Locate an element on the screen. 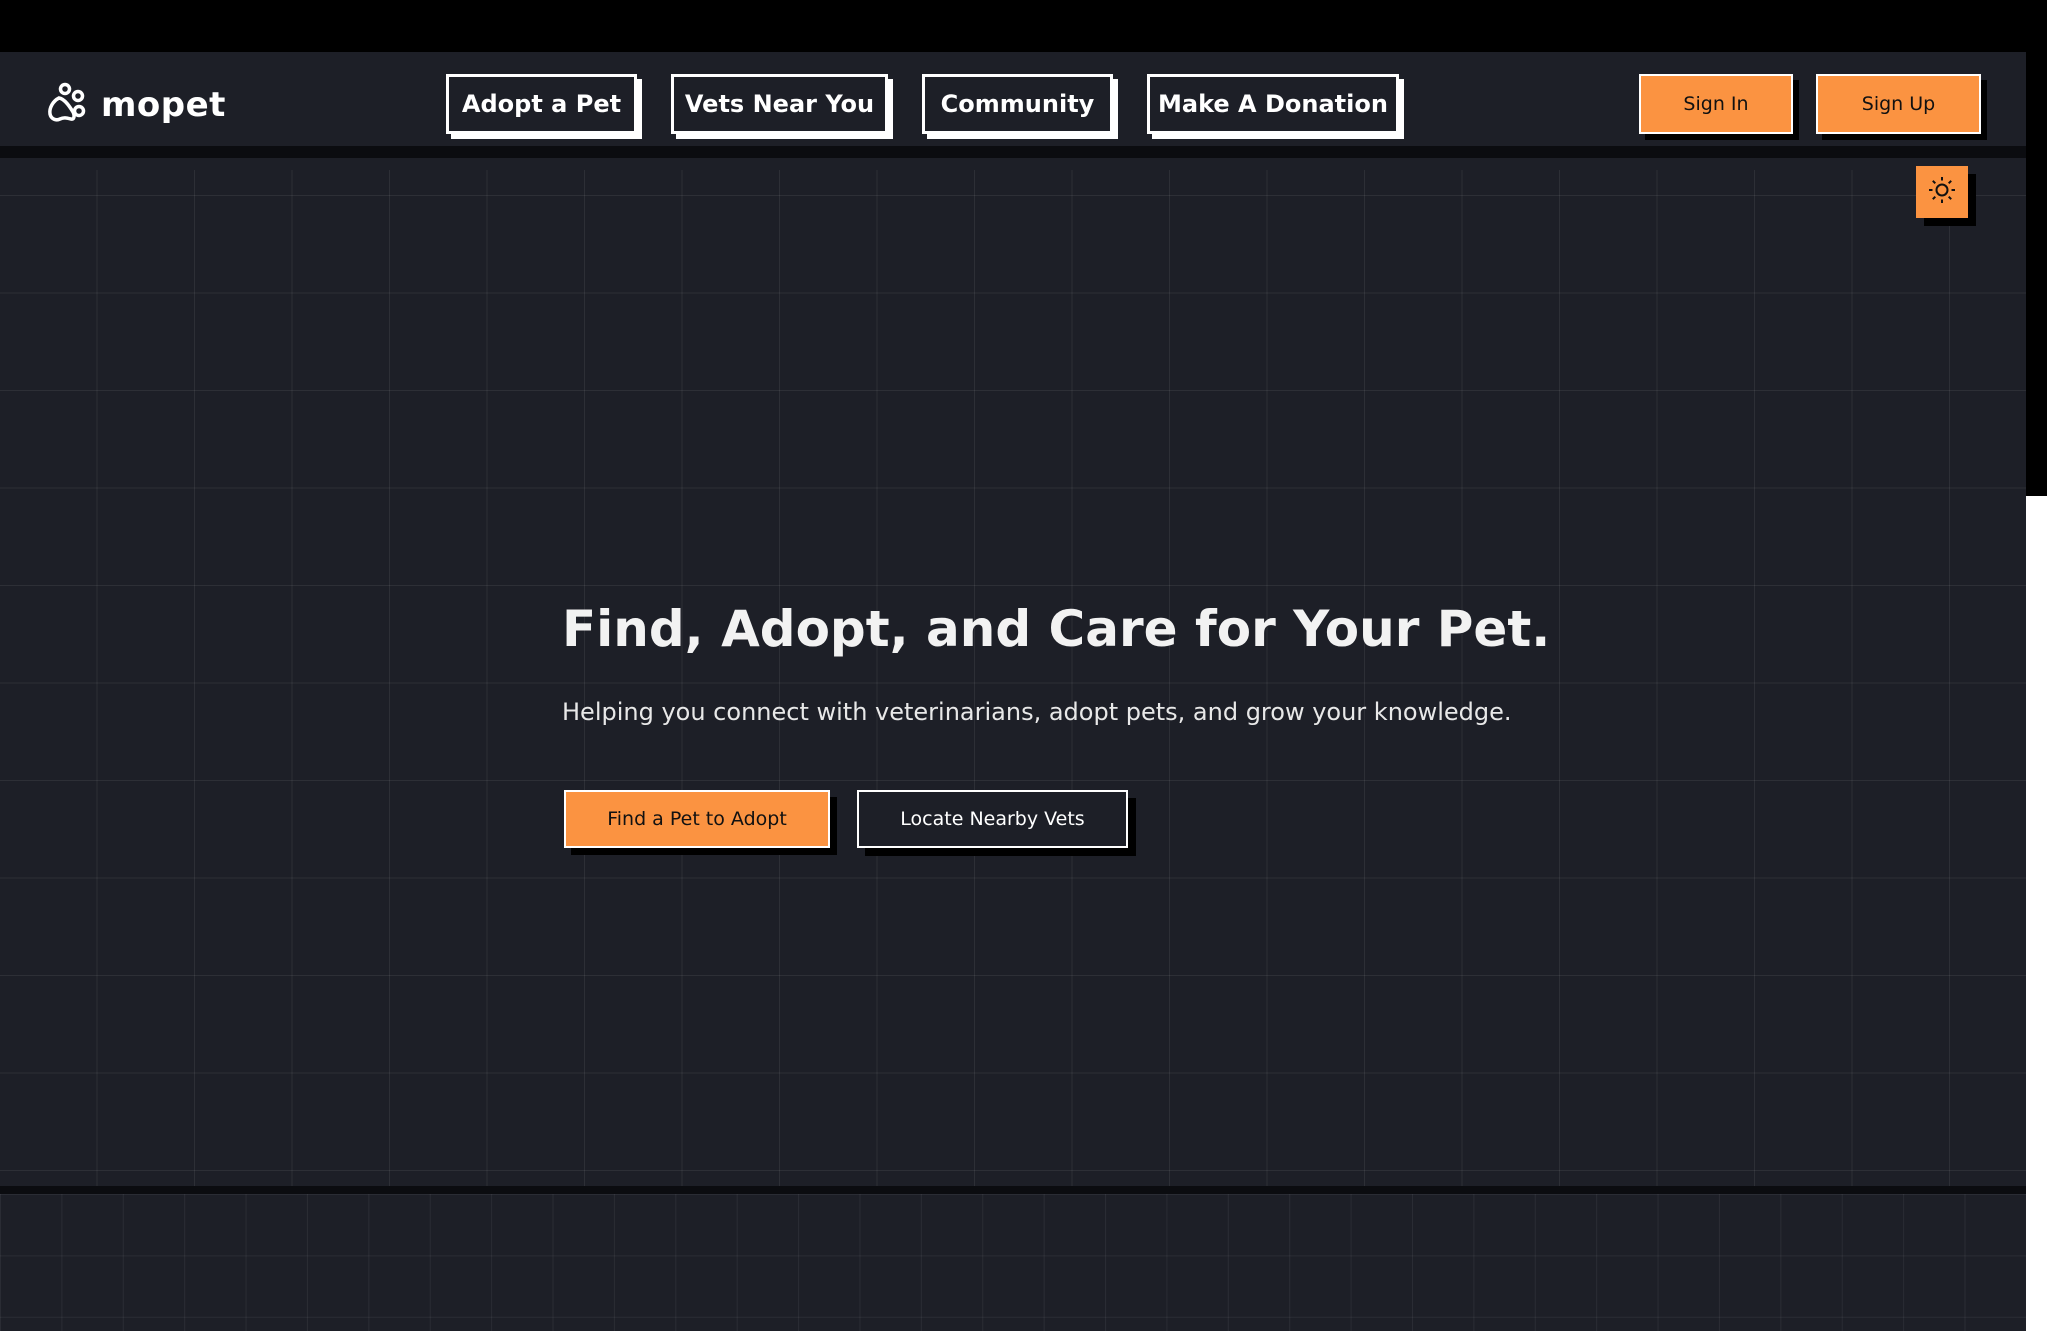 Image resolution: width=2047 pixels, height=1331 pixels. scrollbar-track is located at coordinates (2036, 274).